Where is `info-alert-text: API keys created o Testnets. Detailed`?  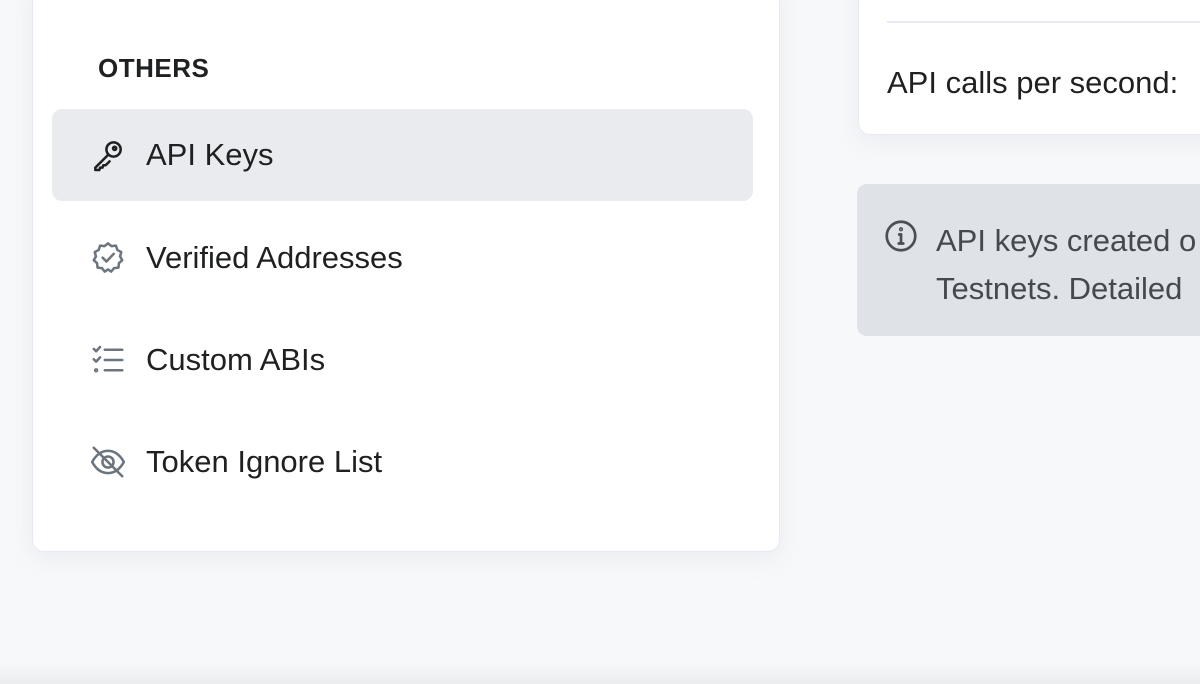
info-alert-text: API keys created o Testnets. Detailed is located at coordinates (1068, 265).